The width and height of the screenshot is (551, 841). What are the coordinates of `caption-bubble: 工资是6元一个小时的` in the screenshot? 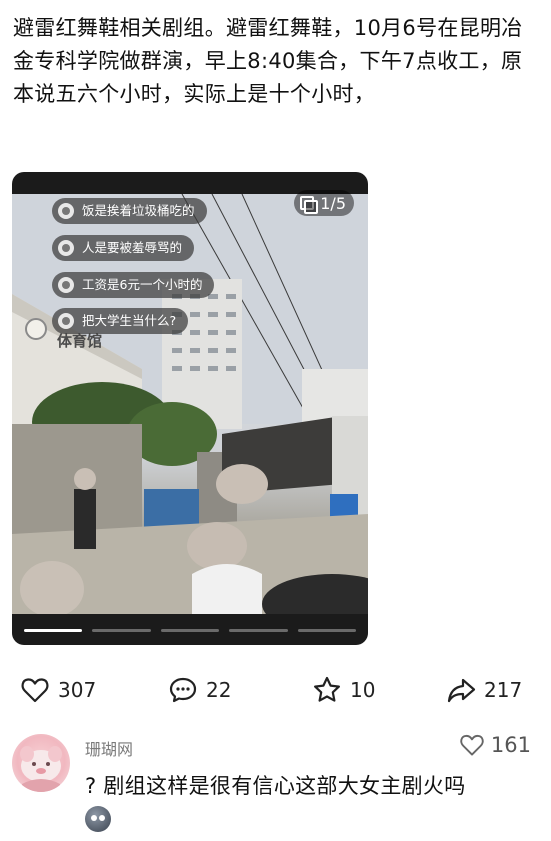 It's located at (133, 285).